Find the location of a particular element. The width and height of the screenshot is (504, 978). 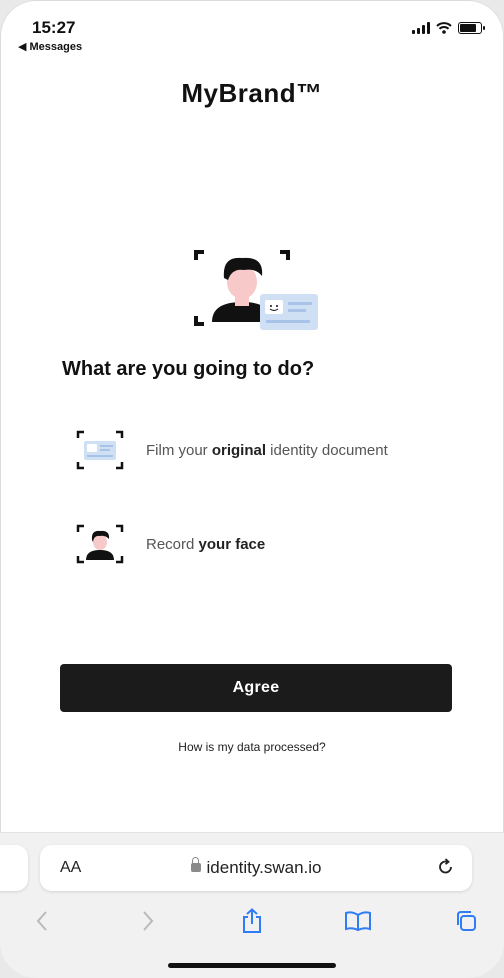

data-processing-link: How is my data processed? is located at coordinates (252, 747).